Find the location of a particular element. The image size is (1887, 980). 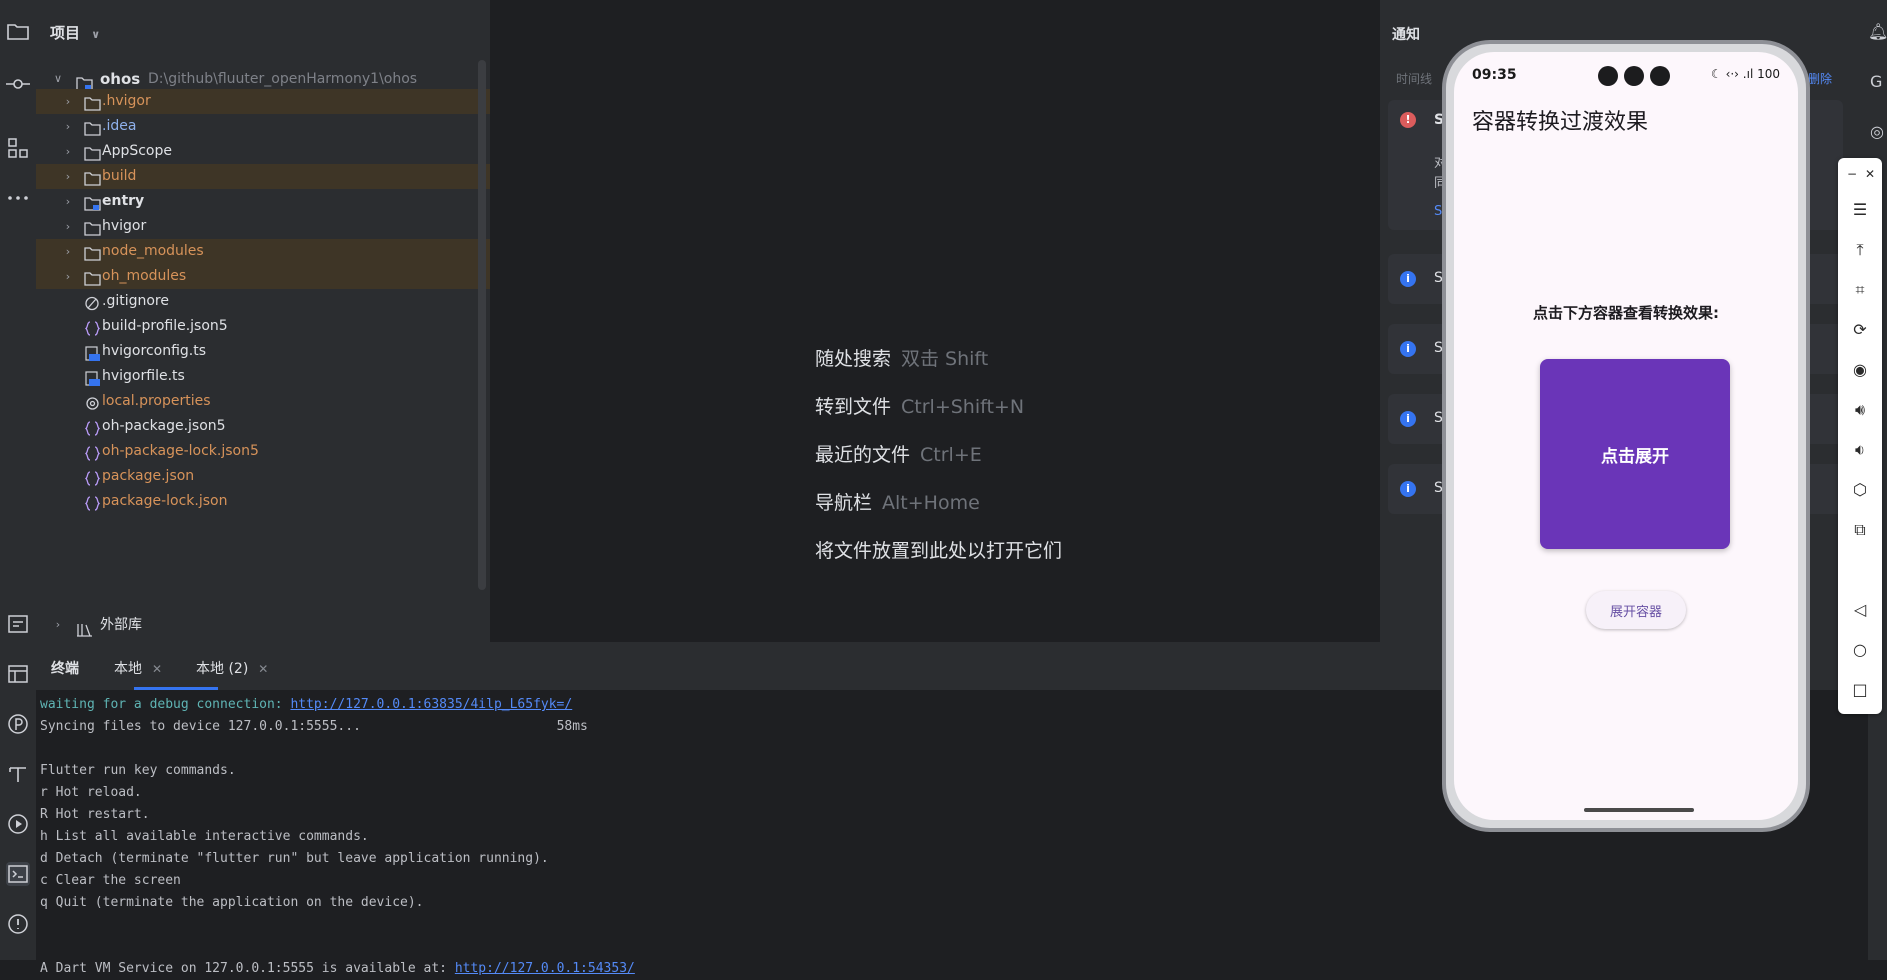

tree-item-label: hvigorconfig.ts is located at coordinates (154, 351).